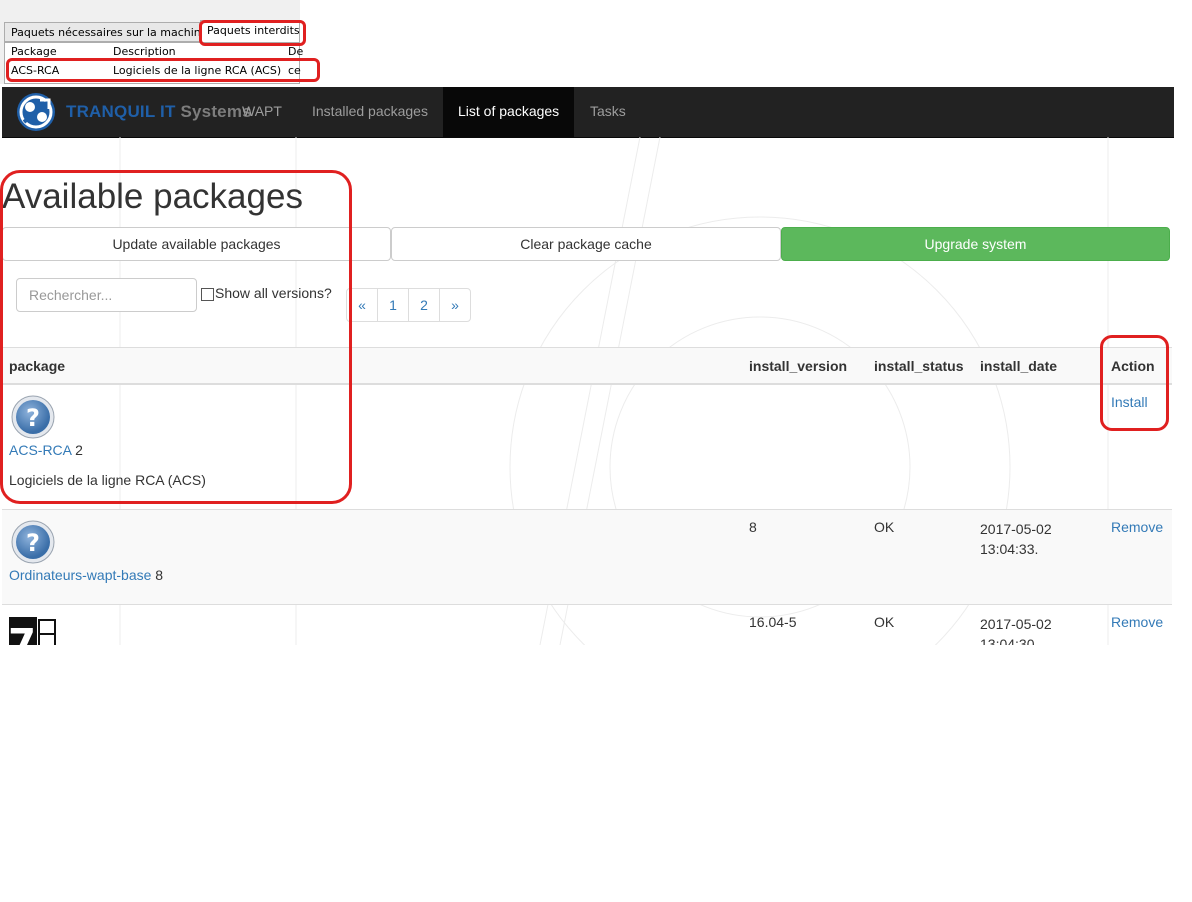  Describe the element at coordinates (36, 112) in the screenshot. I see `tranquil-it-logo-icon` at that location.